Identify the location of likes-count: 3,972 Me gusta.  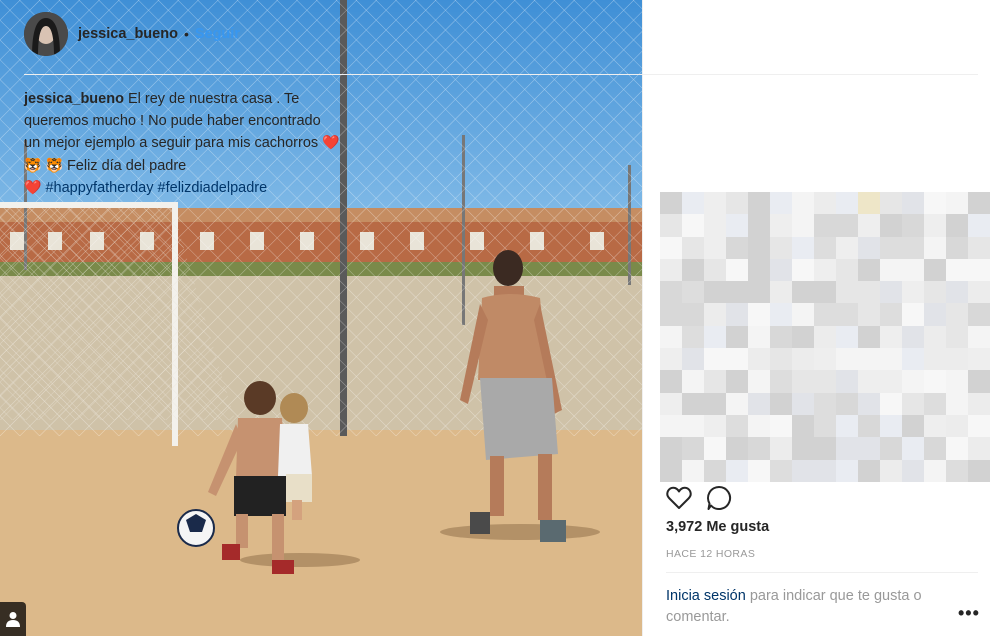
(717, 527).